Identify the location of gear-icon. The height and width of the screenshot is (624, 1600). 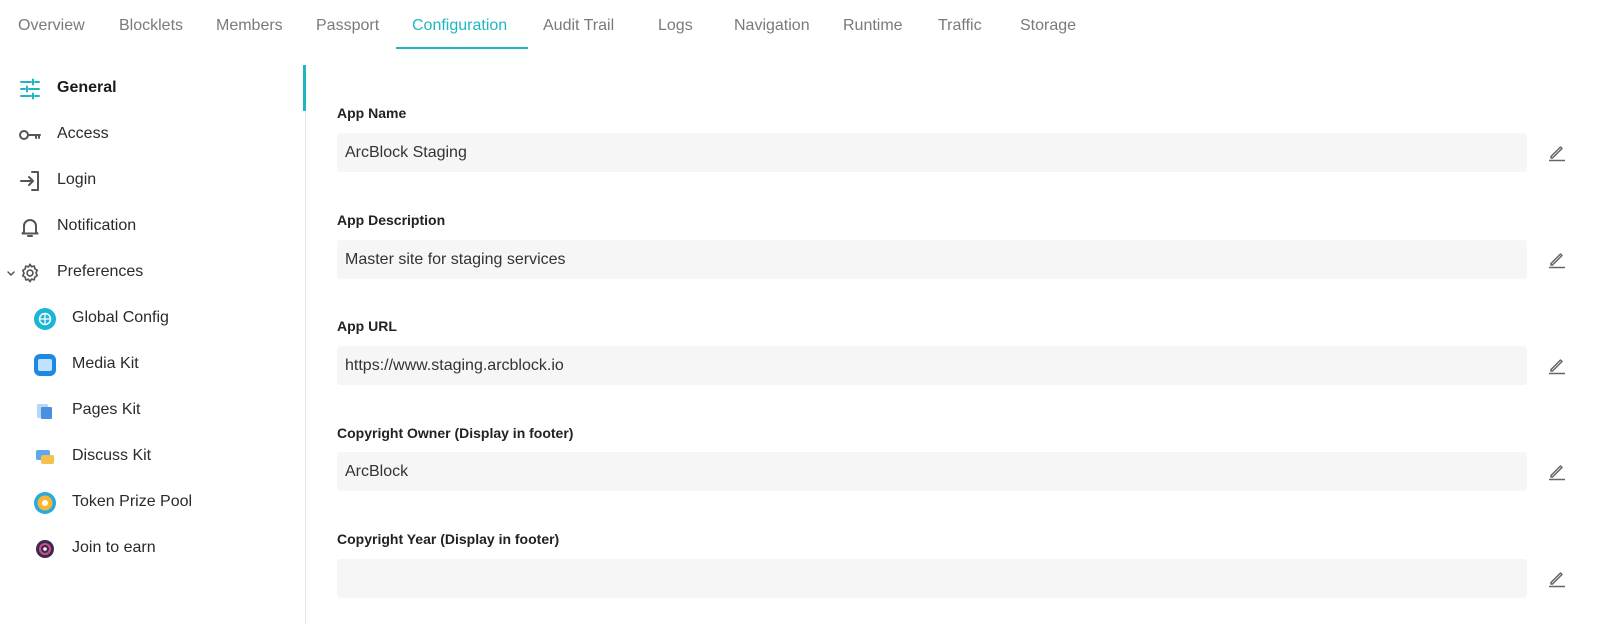
(30, 273).